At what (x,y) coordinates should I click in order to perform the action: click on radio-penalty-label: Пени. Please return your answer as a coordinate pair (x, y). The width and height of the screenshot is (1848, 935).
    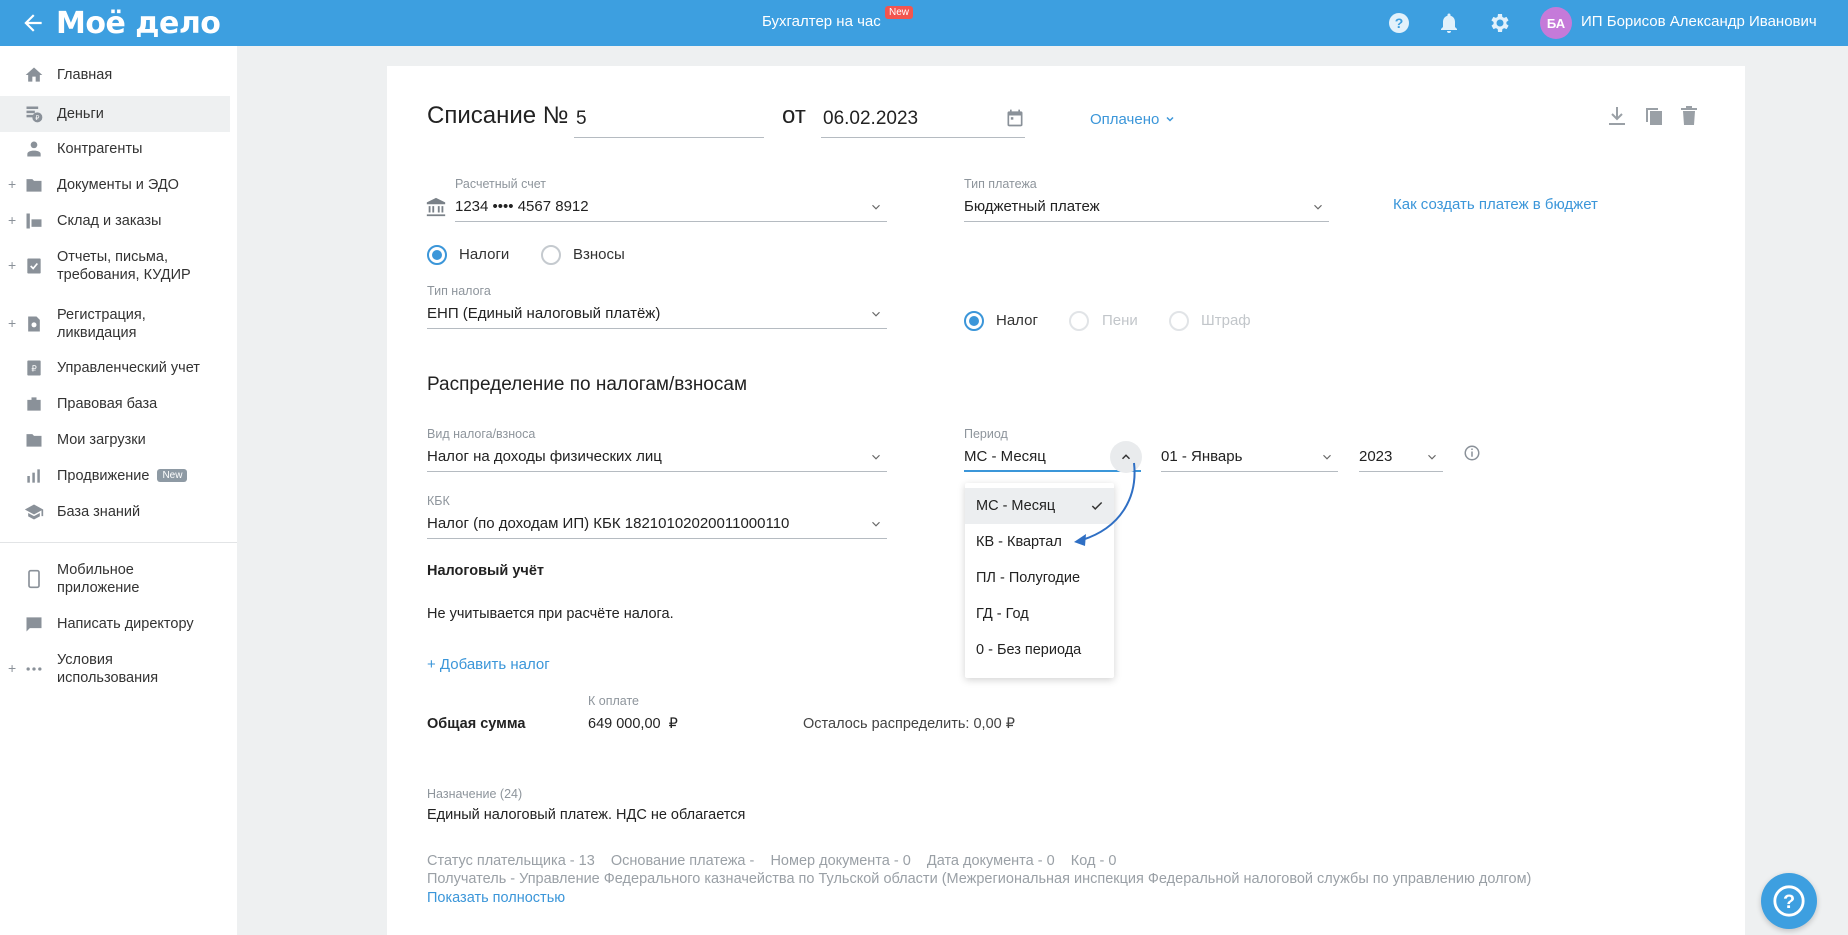
    Looking at the image, I should click on (1120, 320).